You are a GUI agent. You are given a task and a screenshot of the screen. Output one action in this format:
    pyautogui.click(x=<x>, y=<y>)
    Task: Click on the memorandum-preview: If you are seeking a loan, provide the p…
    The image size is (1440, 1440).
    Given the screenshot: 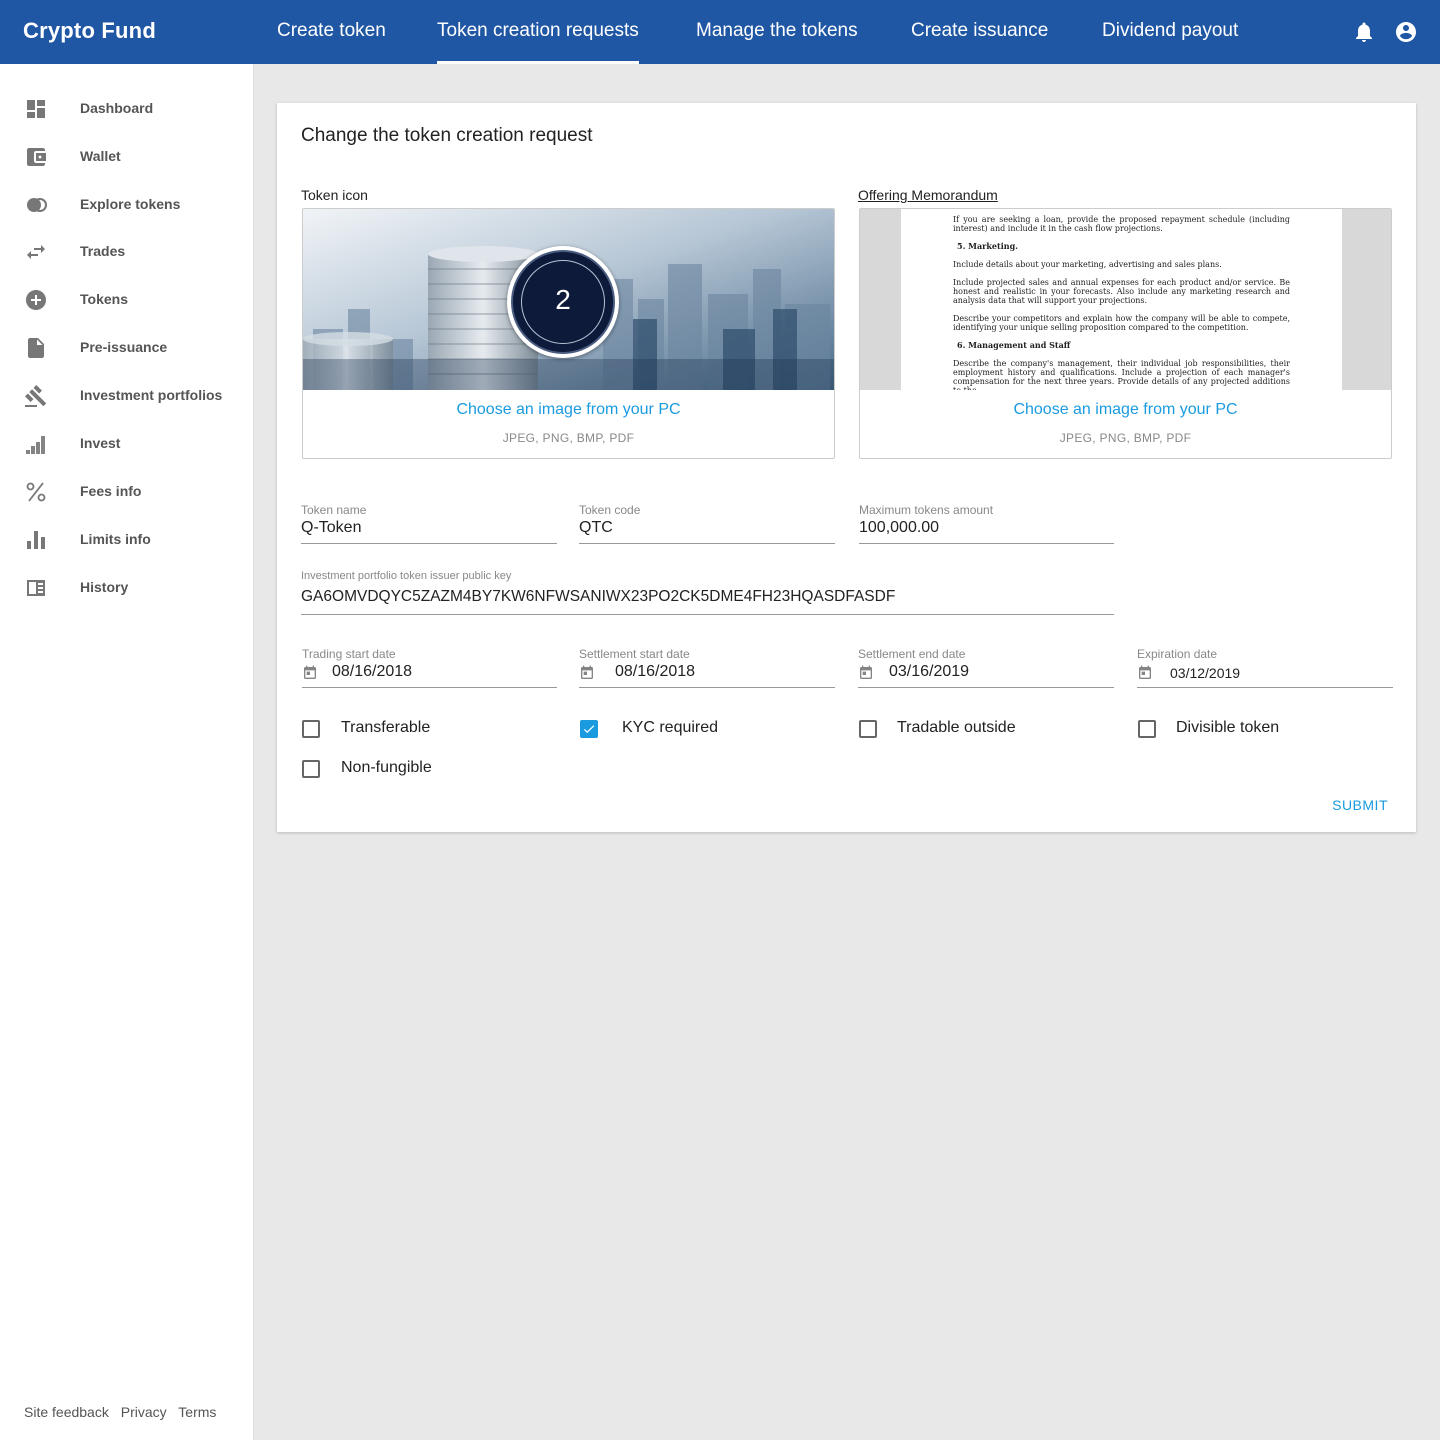 What is the action you would take?
    pyautogui.click(x=1125, y=299)
    